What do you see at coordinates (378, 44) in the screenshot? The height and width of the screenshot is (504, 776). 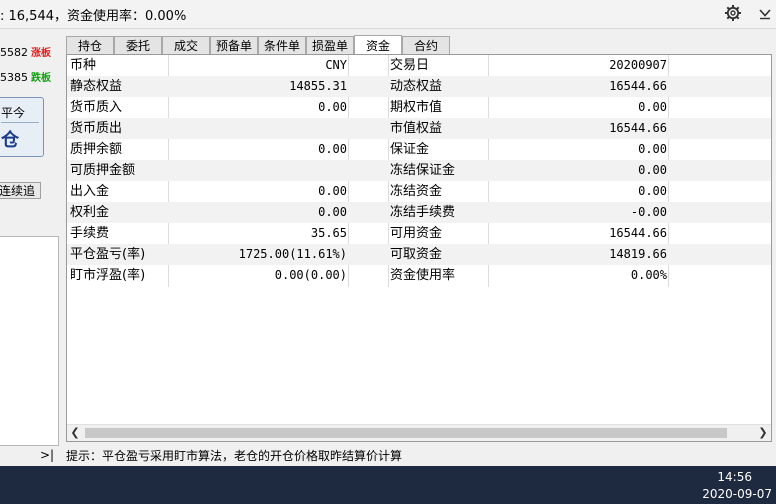 I see `tab-funds: 资金` at bounding box center [378, 44].